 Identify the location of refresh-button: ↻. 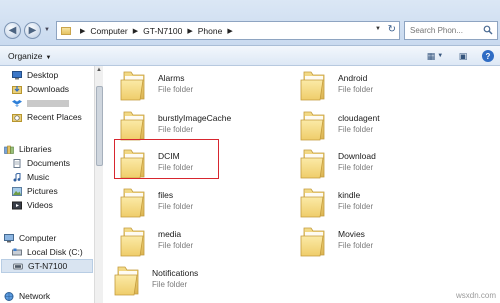
(392, 29).